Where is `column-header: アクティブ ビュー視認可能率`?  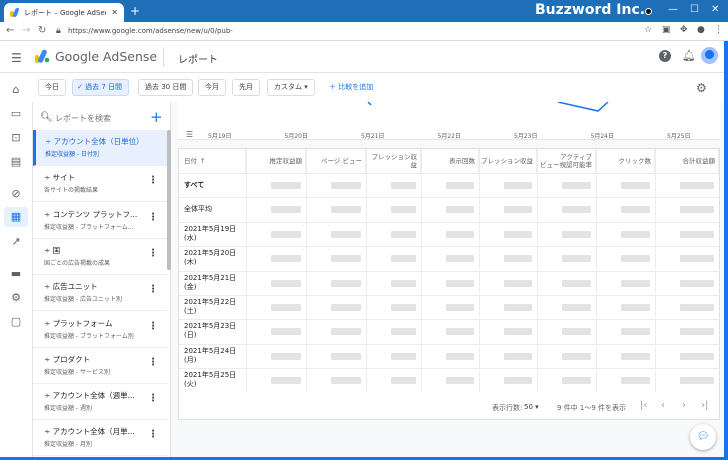
column-header: アクティブ ビュー視認可能率 is located at coordinates (566, 161).